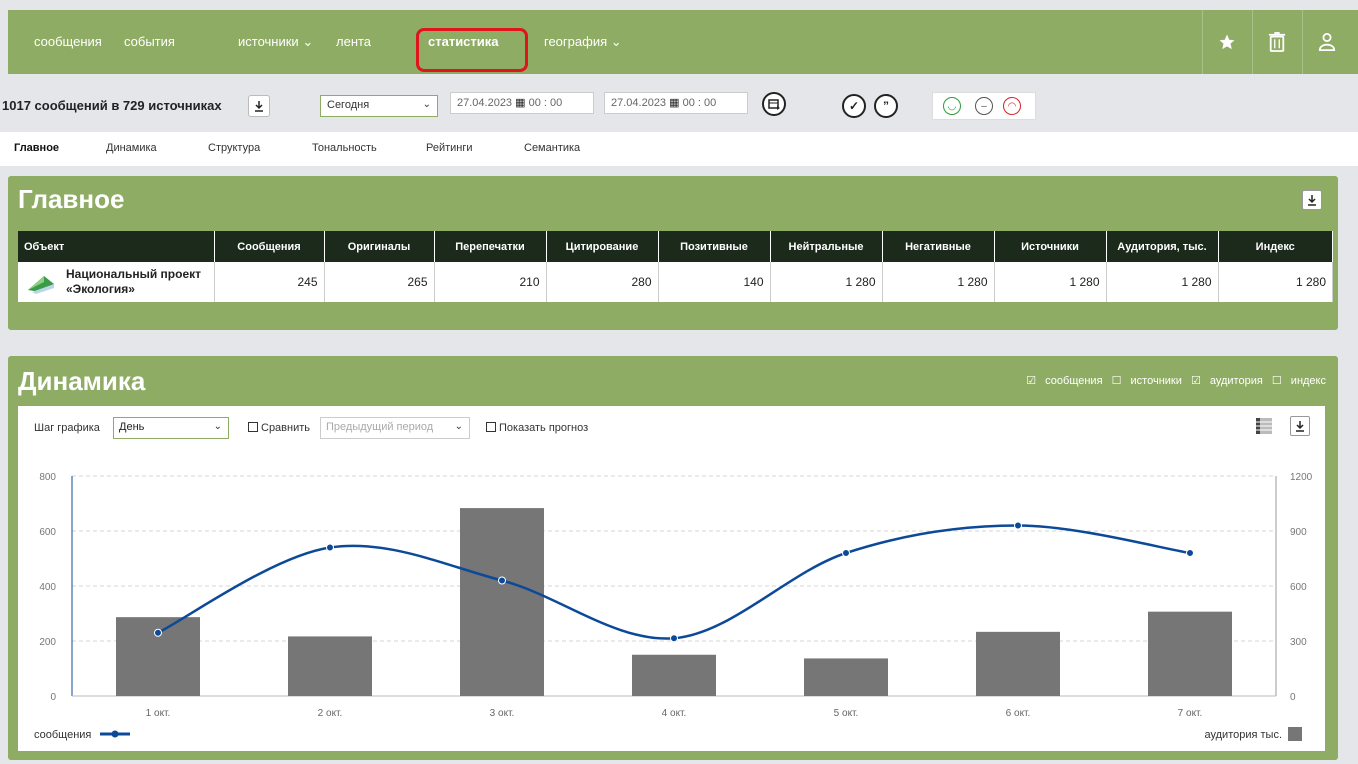 This screenshot has width=1358, height=764. I want to click on export-count-button, so click(259, 106).